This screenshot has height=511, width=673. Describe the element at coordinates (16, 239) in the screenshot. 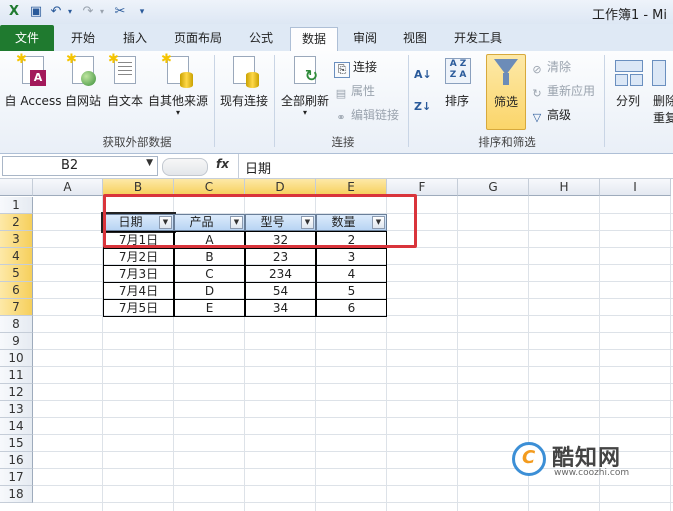

I see `row-header-3: 3` at that location.